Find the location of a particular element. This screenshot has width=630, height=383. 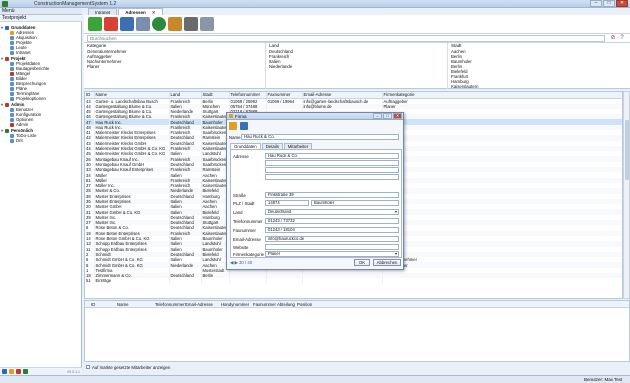

column-header: Handynummer is located at coordinates (235, 304).